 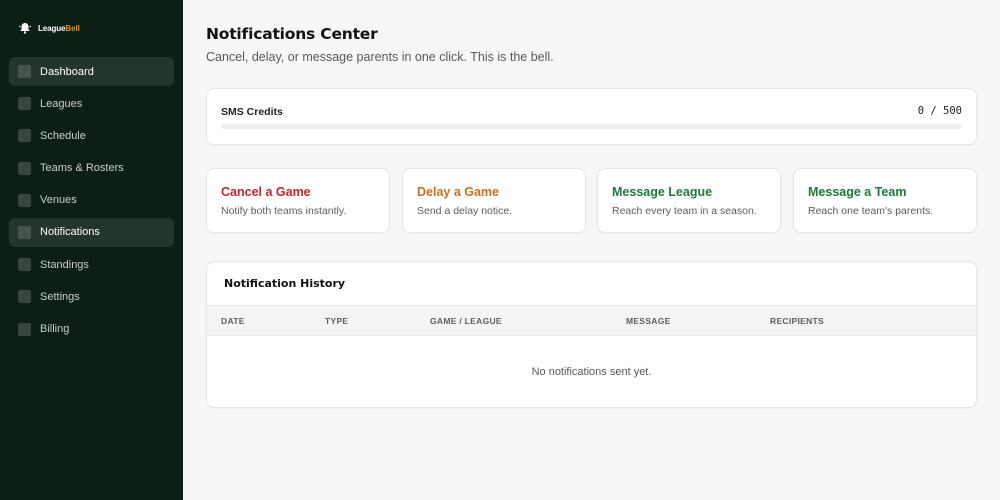 I want to click on sidebar-item-venues: Venues, so click(x=91, y=200).